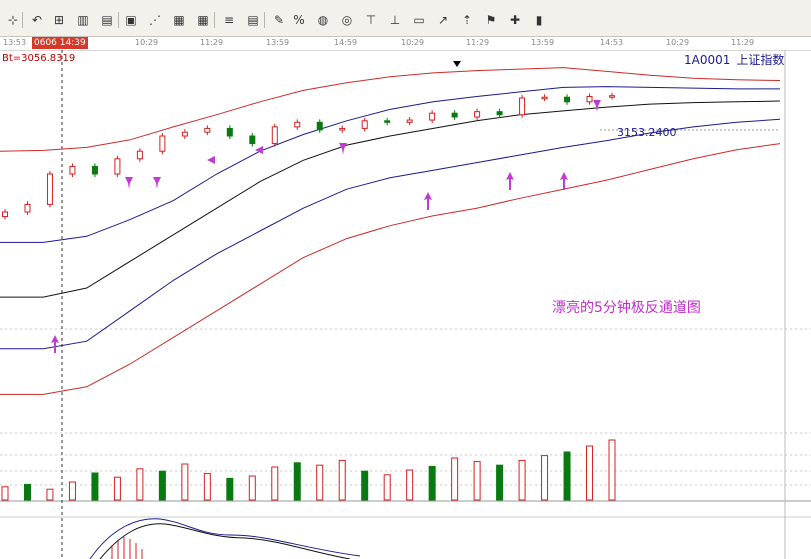 This screenshot has width=811, height=559. What do you see at coordinates (626, 308) in the screenshot?
I see `chart-caption: 漂亮的5分钟极反通道图` at bounding box center [626, 308].